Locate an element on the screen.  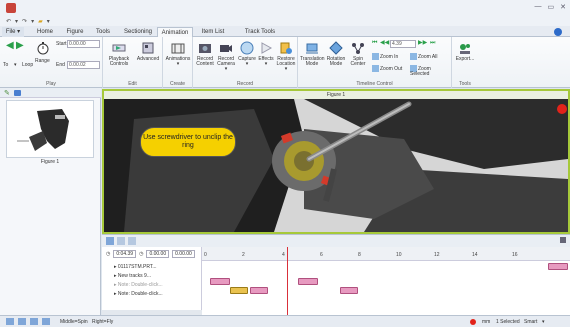
tick-label: 14 is located at coordinates (475, 255).